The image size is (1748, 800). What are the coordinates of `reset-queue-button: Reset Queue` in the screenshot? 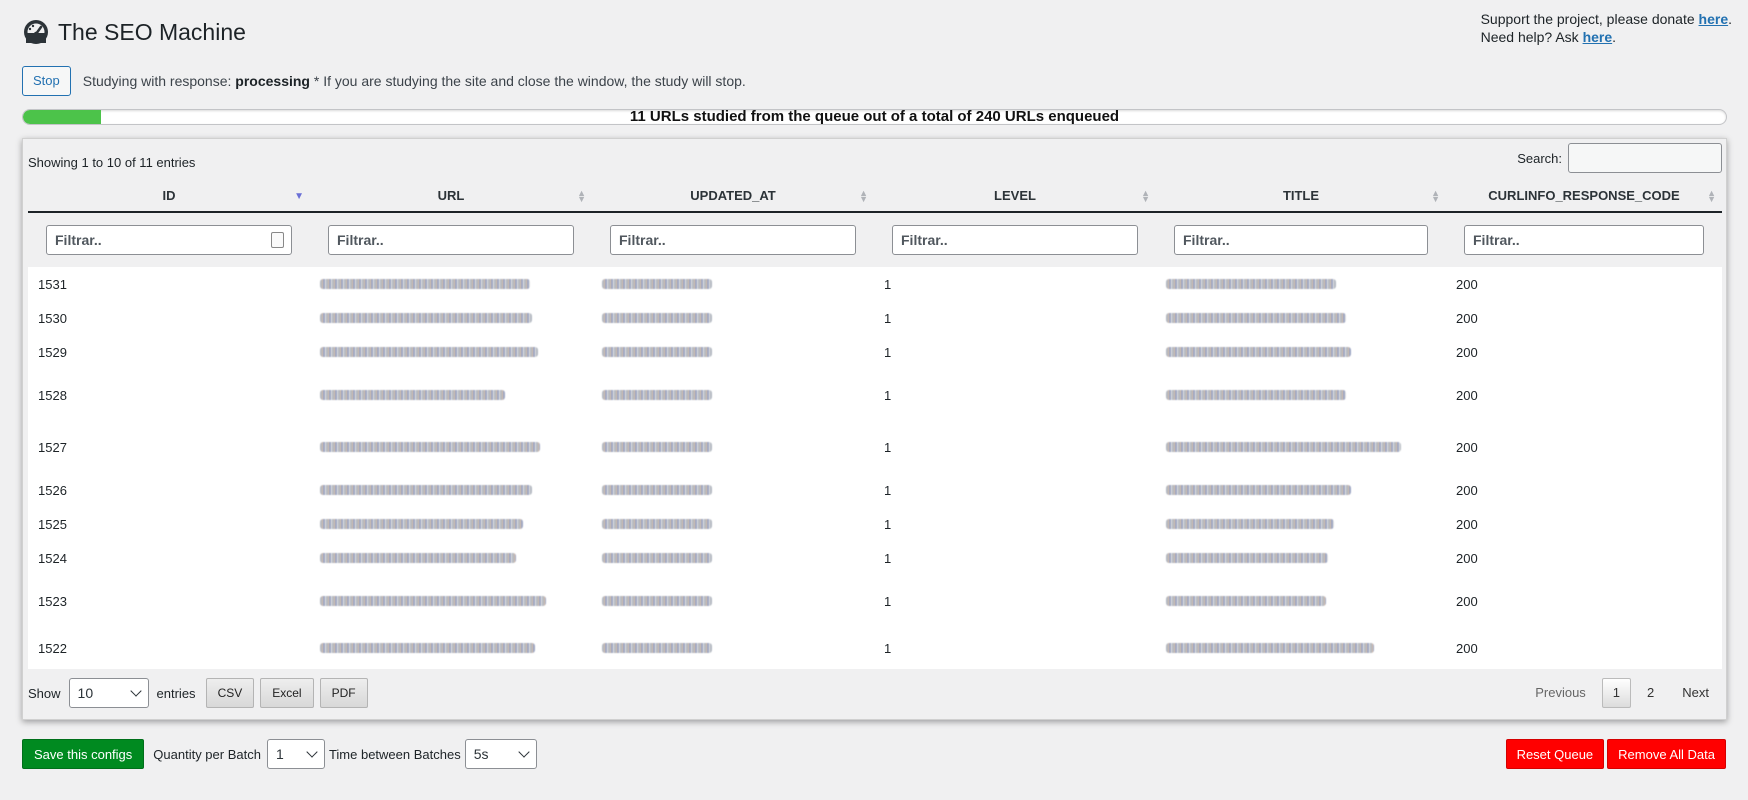 It's located at (1555, 754).